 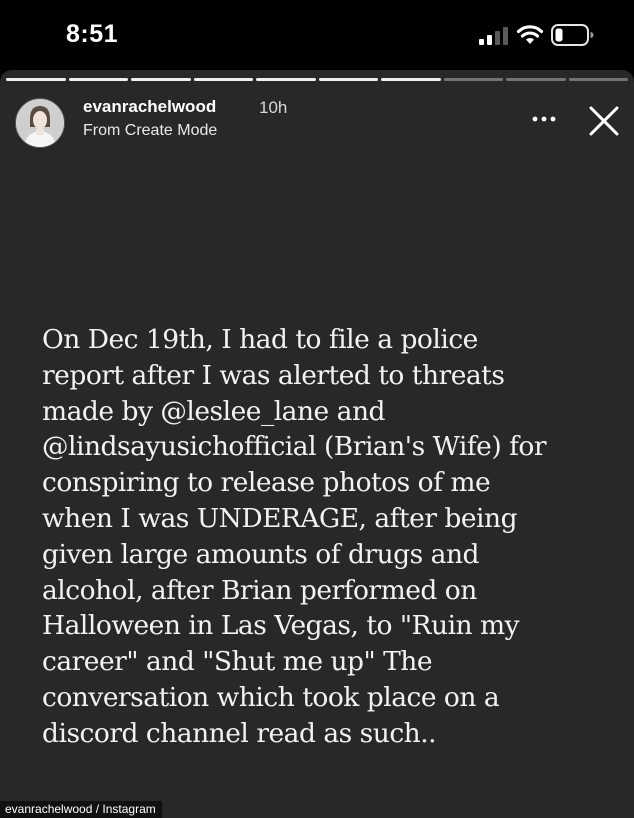 I want to click on create-mode-label: From Create Mode, so click(x=150, y=131).